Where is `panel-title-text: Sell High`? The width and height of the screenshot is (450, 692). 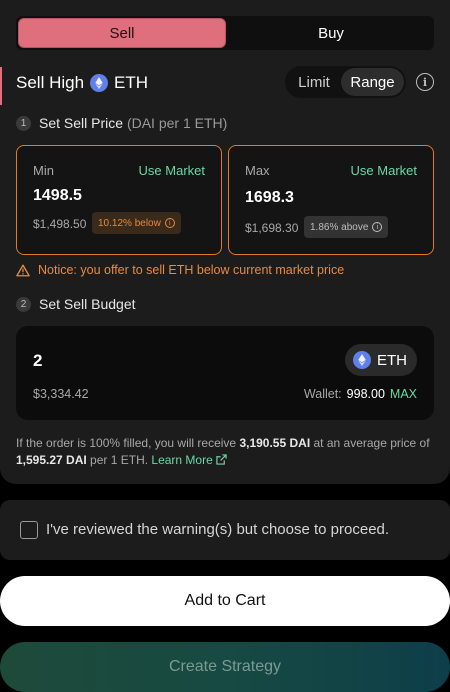 panel-title-text: Sell High is located at coordinates (50, 82).